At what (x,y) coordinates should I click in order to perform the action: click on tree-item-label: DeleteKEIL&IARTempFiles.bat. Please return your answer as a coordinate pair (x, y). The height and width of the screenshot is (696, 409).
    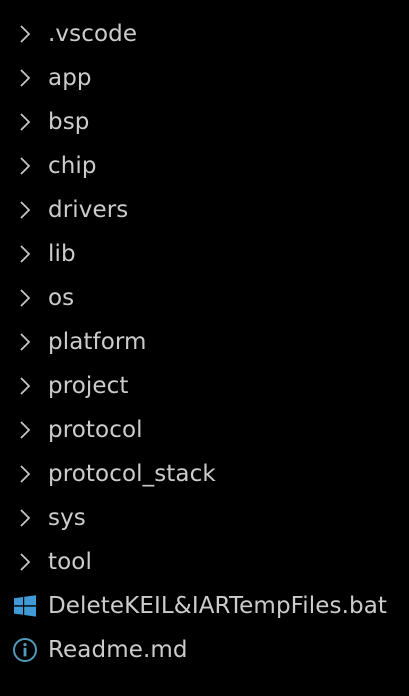
    Looking at the image, I should click on (218, 606).